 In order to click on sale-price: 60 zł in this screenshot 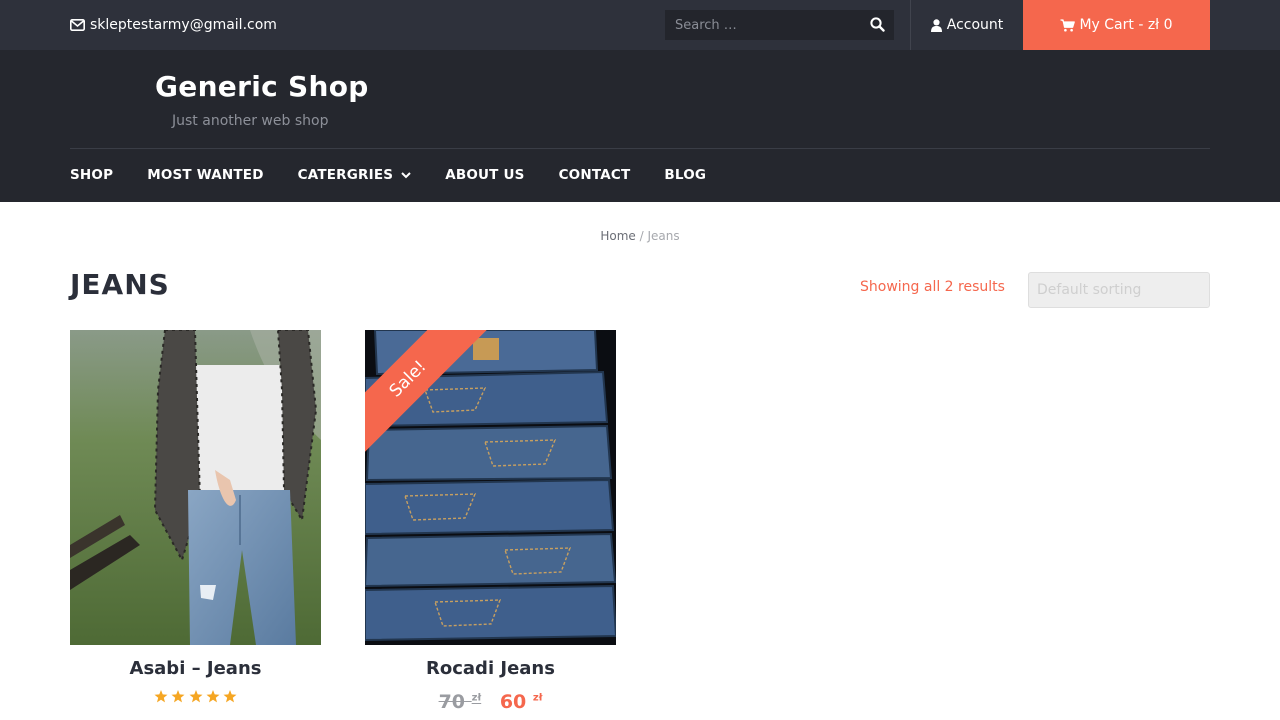, I will do `click(521, 702)`.